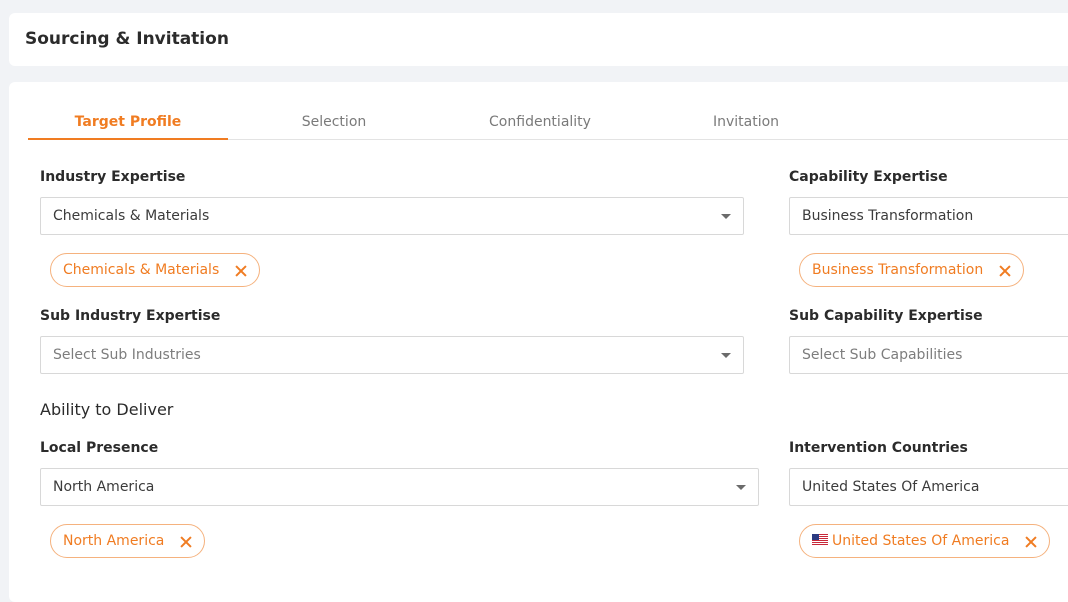 This screenshot has height=602, width=1068. What do you see at coordinates (114, 541) in the screenshot?
I see `local-presence-chip-label: North America` at bounding box center [114, 541].